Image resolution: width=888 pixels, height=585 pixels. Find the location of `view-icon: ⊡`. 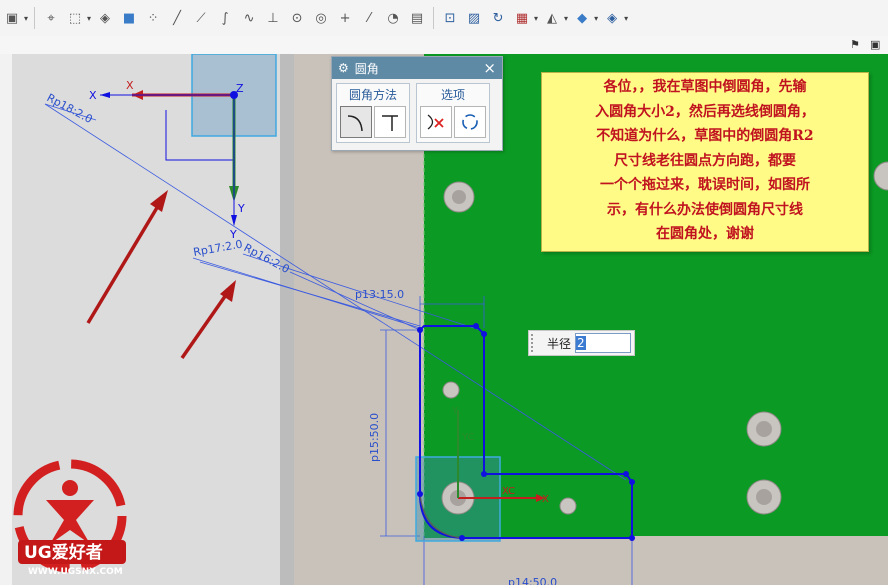

view-icon: ⊡ is located at coordinates (450, 18).